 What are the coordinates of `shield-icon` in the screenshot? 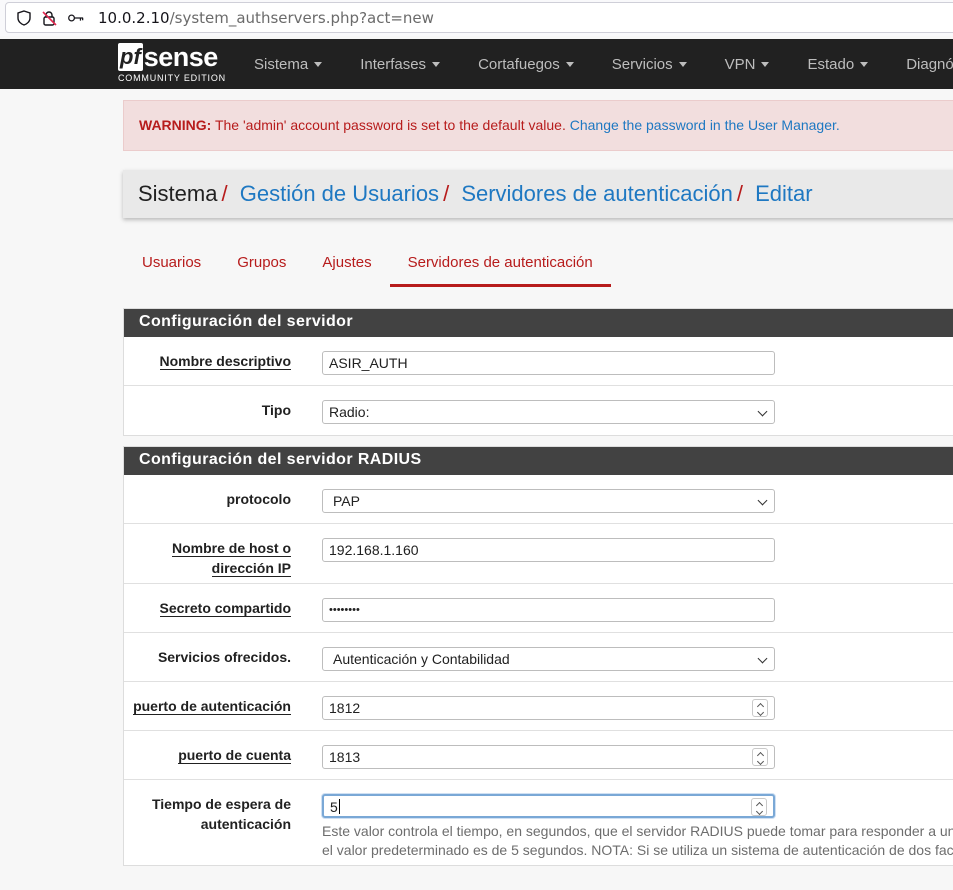 It's located at (24, 17).